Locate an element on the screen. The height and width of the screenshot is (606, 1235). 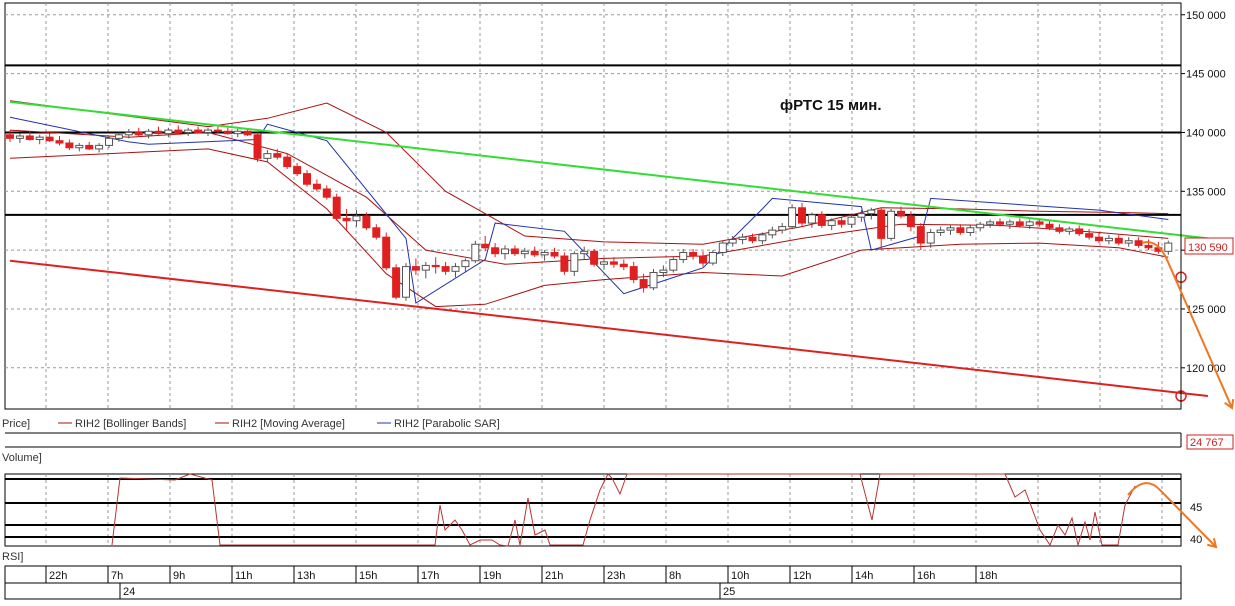
legend-price: Price] is located at coordinates (16, 424).